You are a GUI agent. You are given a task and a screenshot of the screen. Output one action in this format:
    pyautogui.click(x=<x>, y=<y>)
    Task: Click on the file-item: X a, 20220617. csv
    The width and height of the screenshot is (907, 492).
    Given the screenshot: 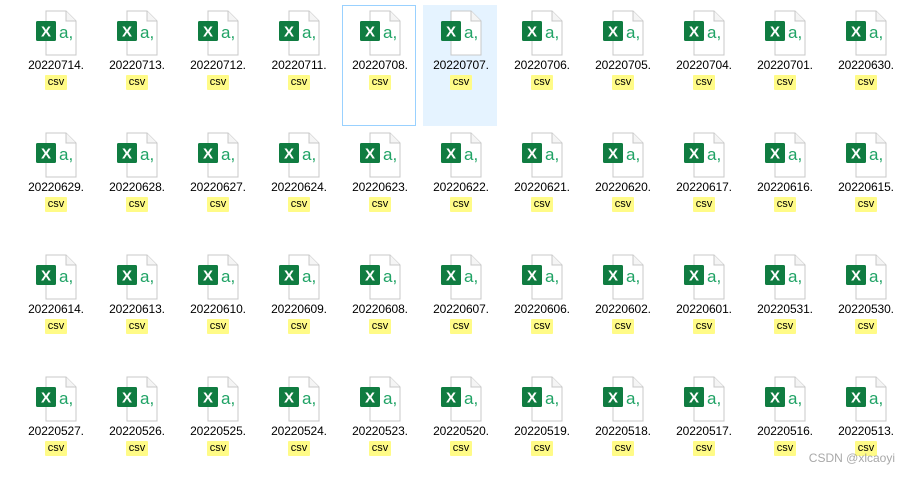 What is the action you would take?
    pyautogui.click(x=703, y=187)
    